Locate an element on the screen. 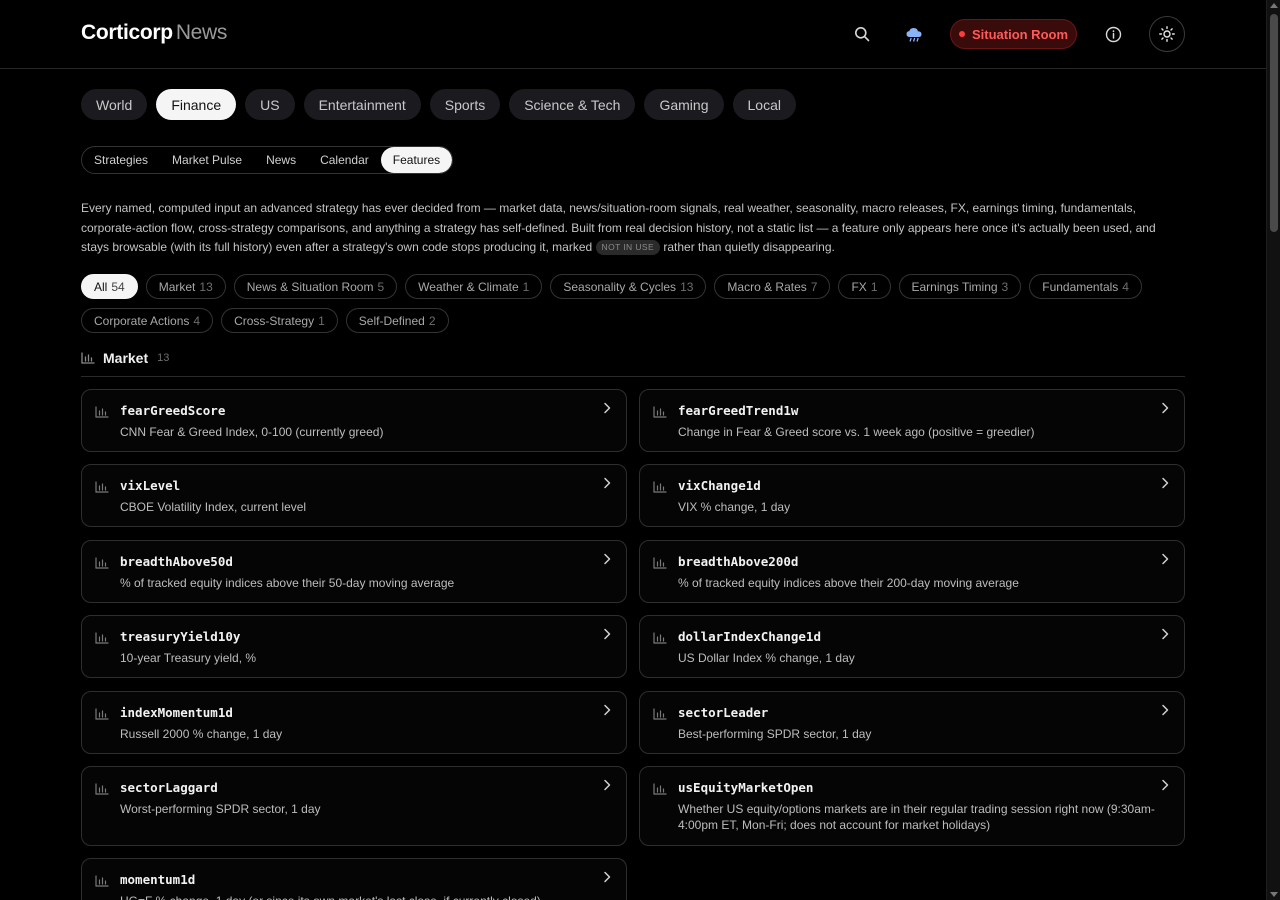 This screenshot has width=1280, height=900. theme-toggle-button is located at coordinates (1167, 34).